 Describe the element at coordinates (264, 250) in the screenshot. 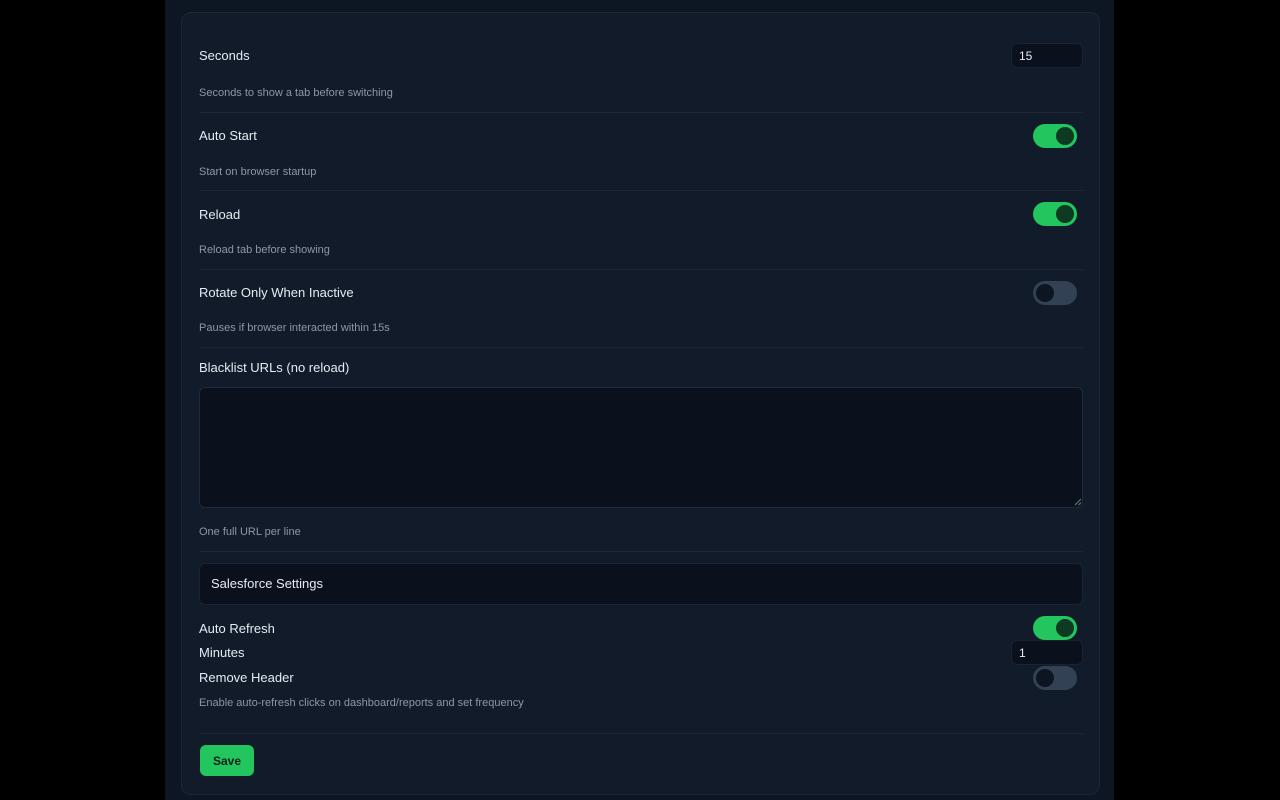

I see `reload-hint: Reload tab before showing` at that location.